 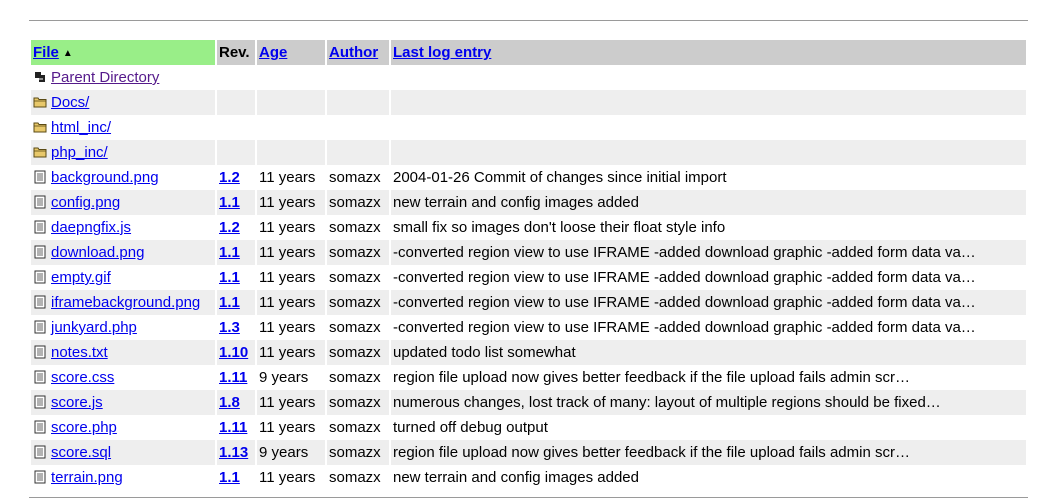 What do you see at coordinates (105, 77) in the screenshot?
I see `parent-directory-link: Parent Directory` at bounding box center [105, 77].